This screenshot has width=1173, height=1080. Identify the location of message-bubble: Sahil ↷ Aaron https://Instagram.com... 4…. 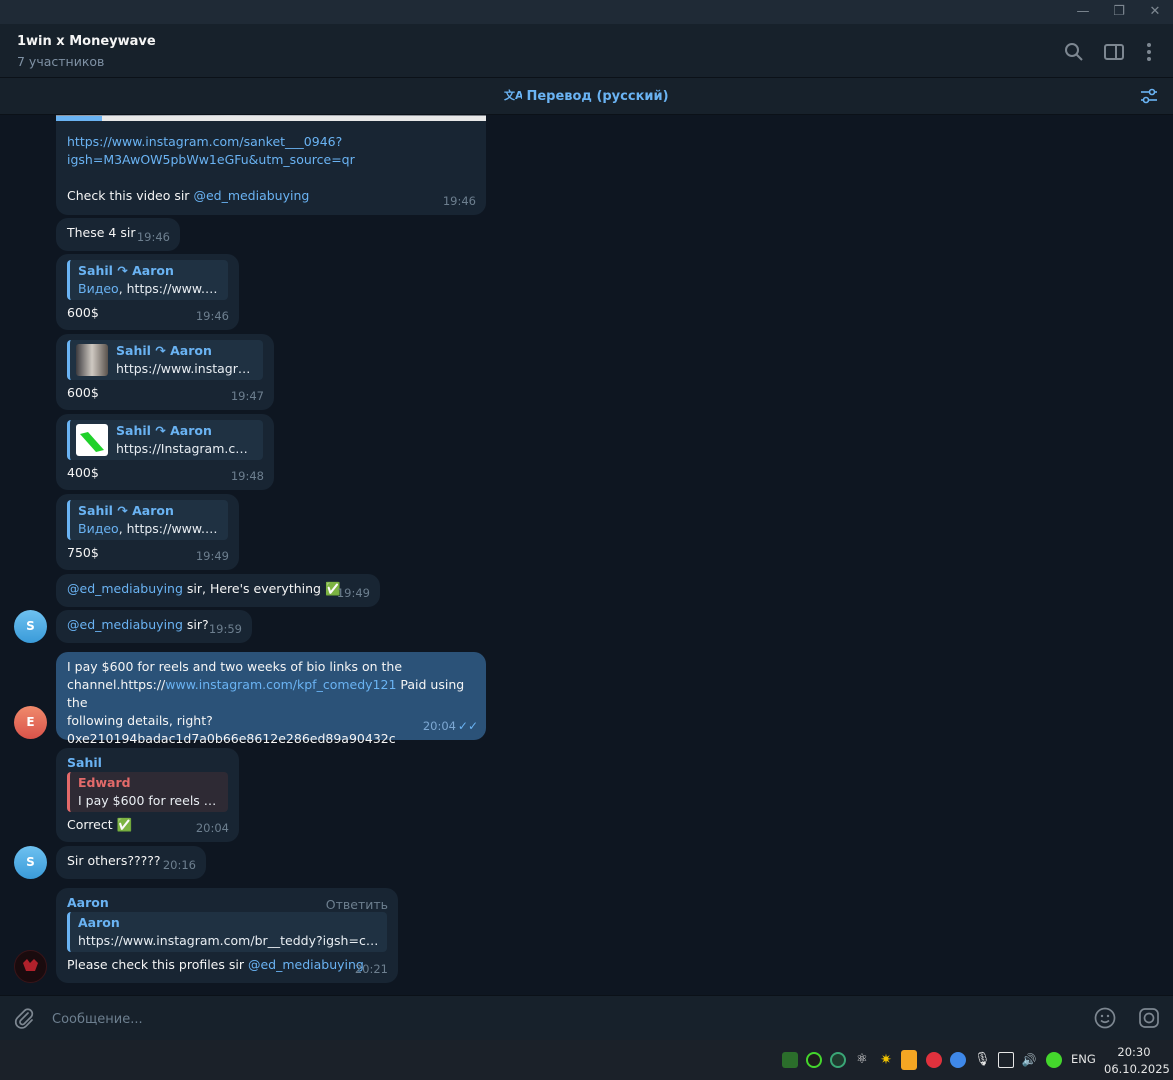
(165, 452).